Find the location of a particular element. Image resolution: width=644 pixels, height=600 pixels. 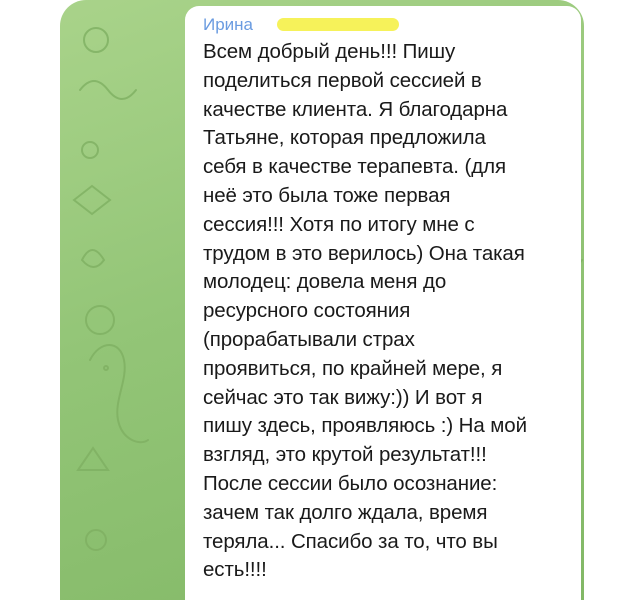

message-line: себя в качестве терапевта. (для is located at coordinates (354, 167).